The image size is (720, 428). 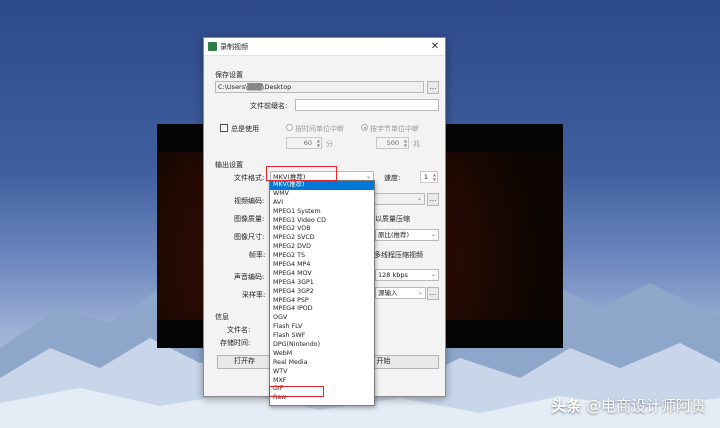 I want to click on format-option: MPEG4 IPOD, so click(x=322, y=309).